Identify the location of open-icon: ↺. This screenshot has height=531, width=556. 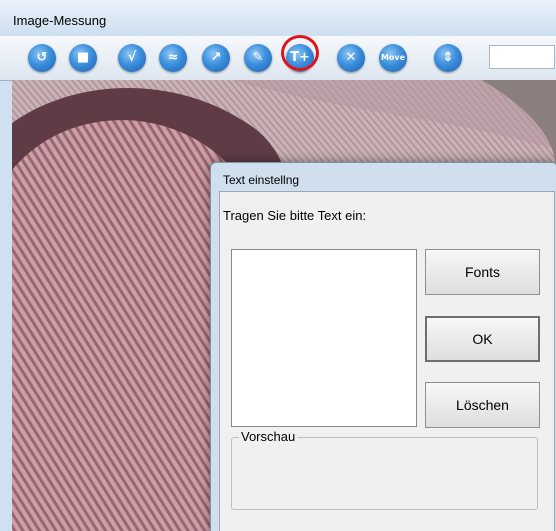
(42, 57).